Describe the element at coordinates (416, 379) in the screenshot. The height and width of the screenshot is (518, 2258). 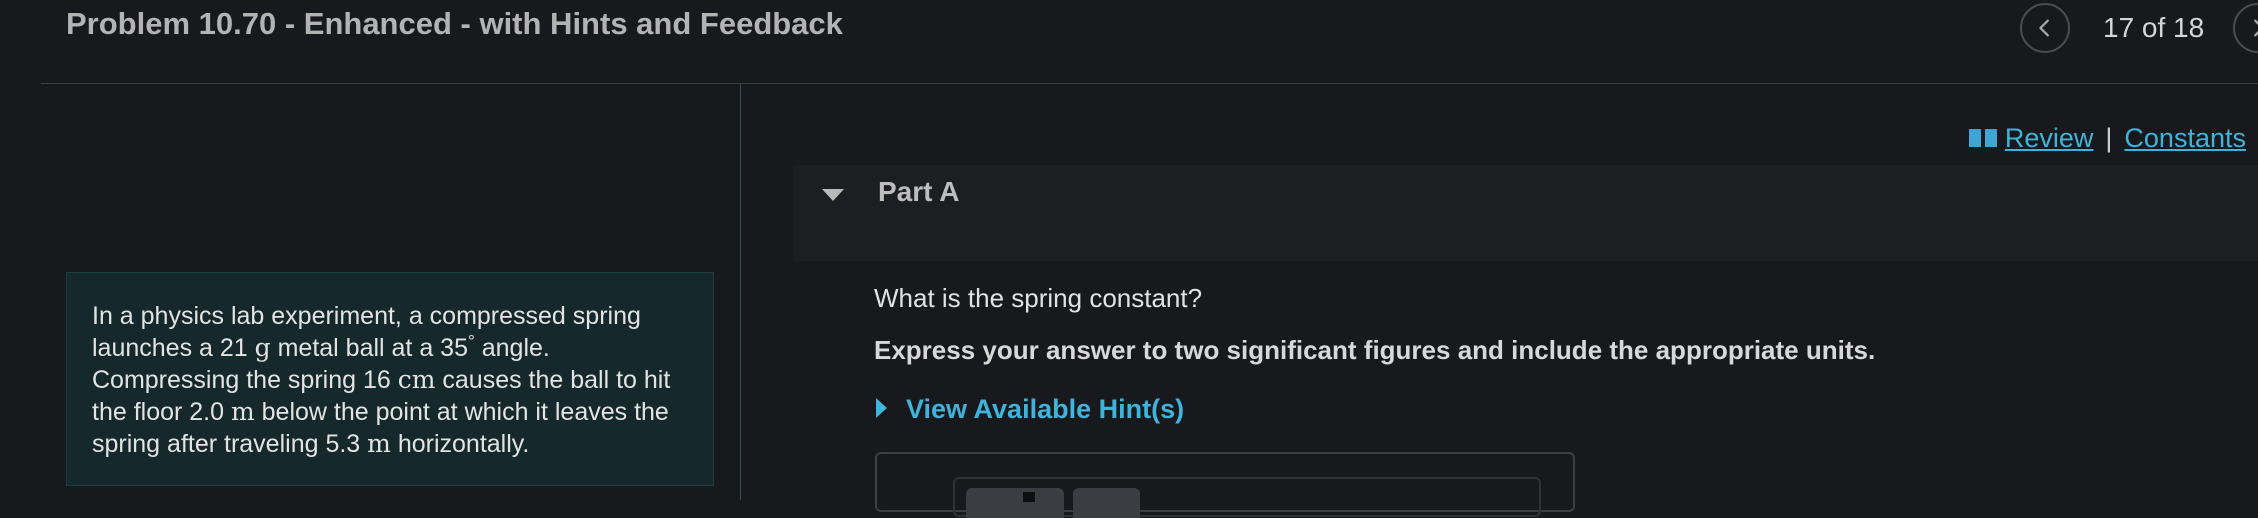
I see `unit-centimeters: cm` at that location.